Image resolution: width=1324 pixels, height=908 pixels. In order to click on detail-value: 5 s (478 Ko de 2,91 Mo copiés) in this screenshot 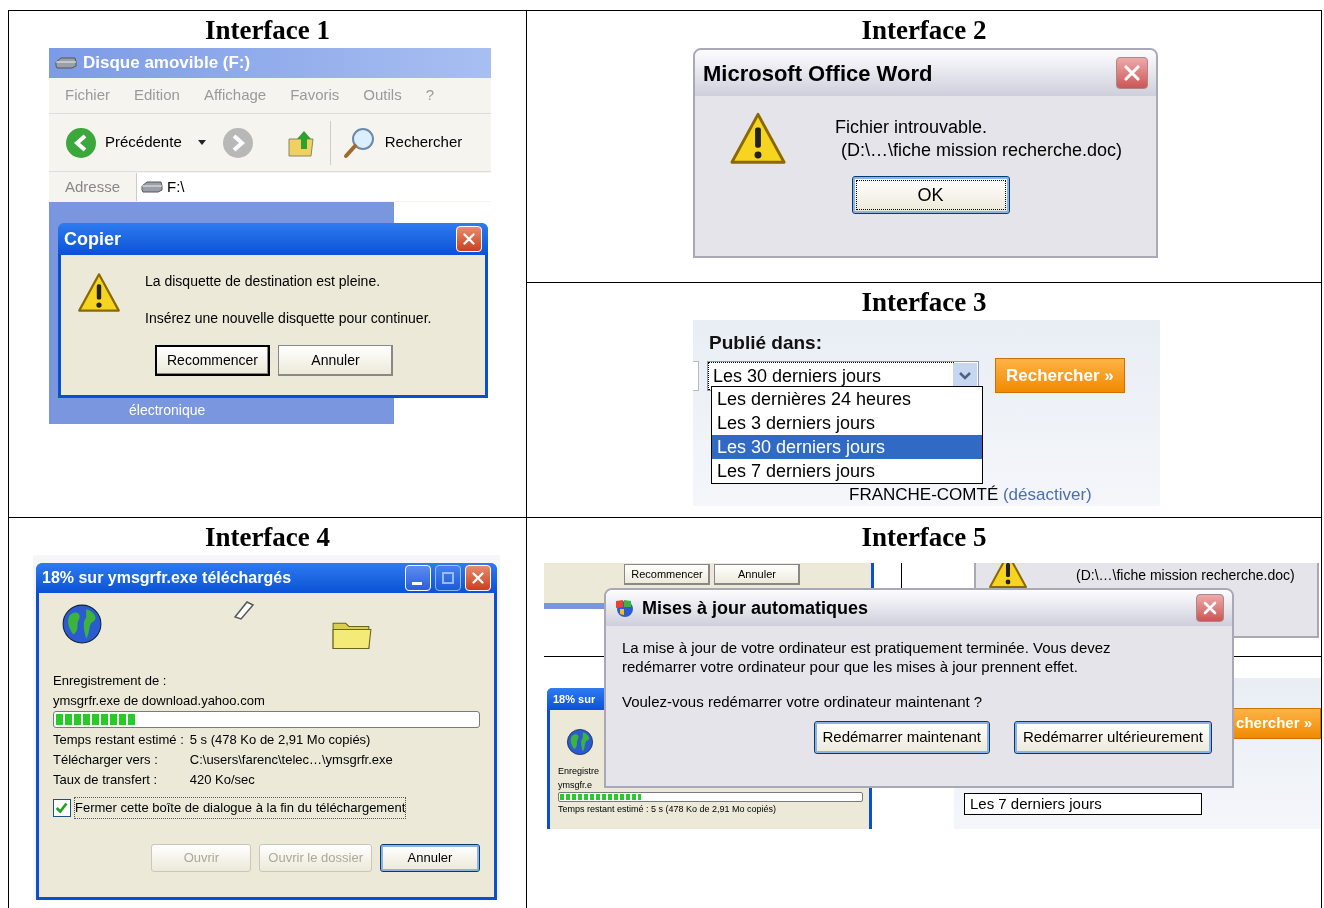, I will do `click(280, 740)`.